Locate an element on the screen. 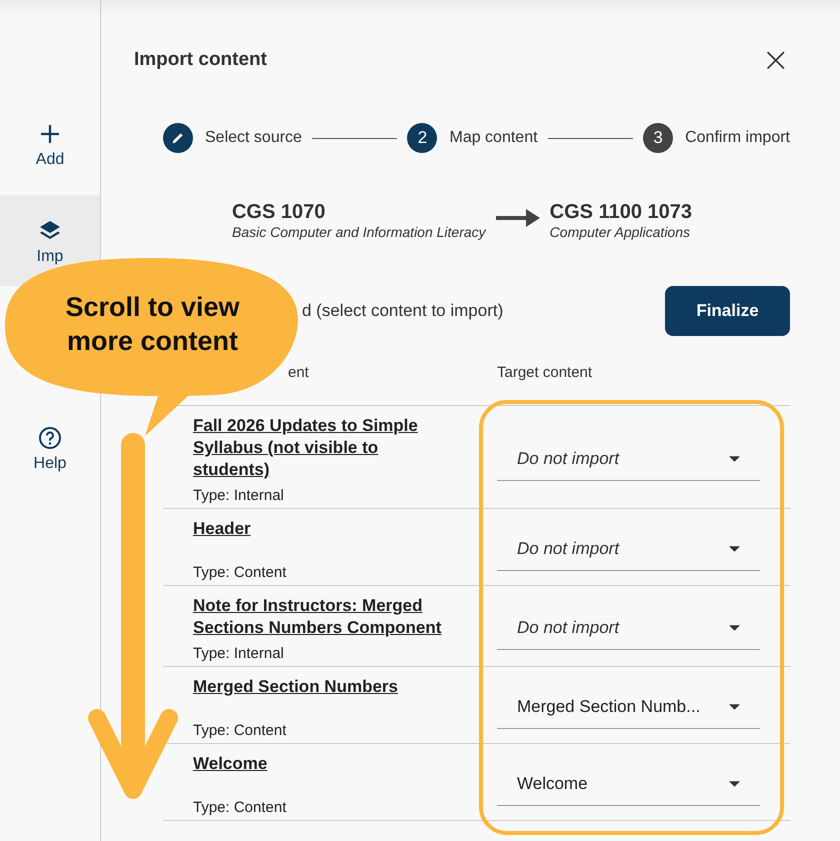 This screenshot has width=840, height=841. content-link: Note for Instructors: Merged Sections Numbers Component is located at coordinates (318, 617).